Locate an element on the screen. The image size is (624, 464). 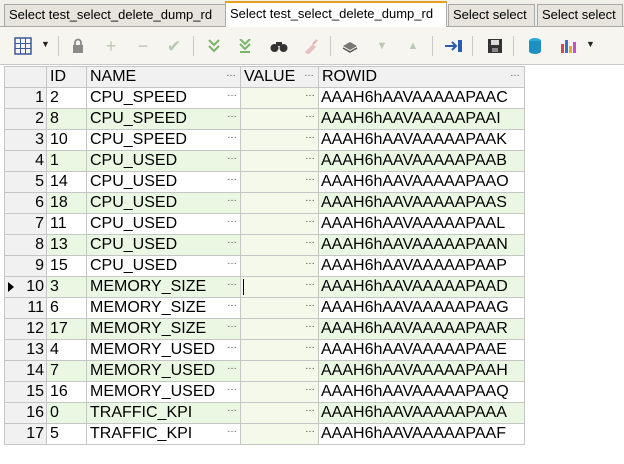
row-number: 14 is located at coordinates (25, 371).